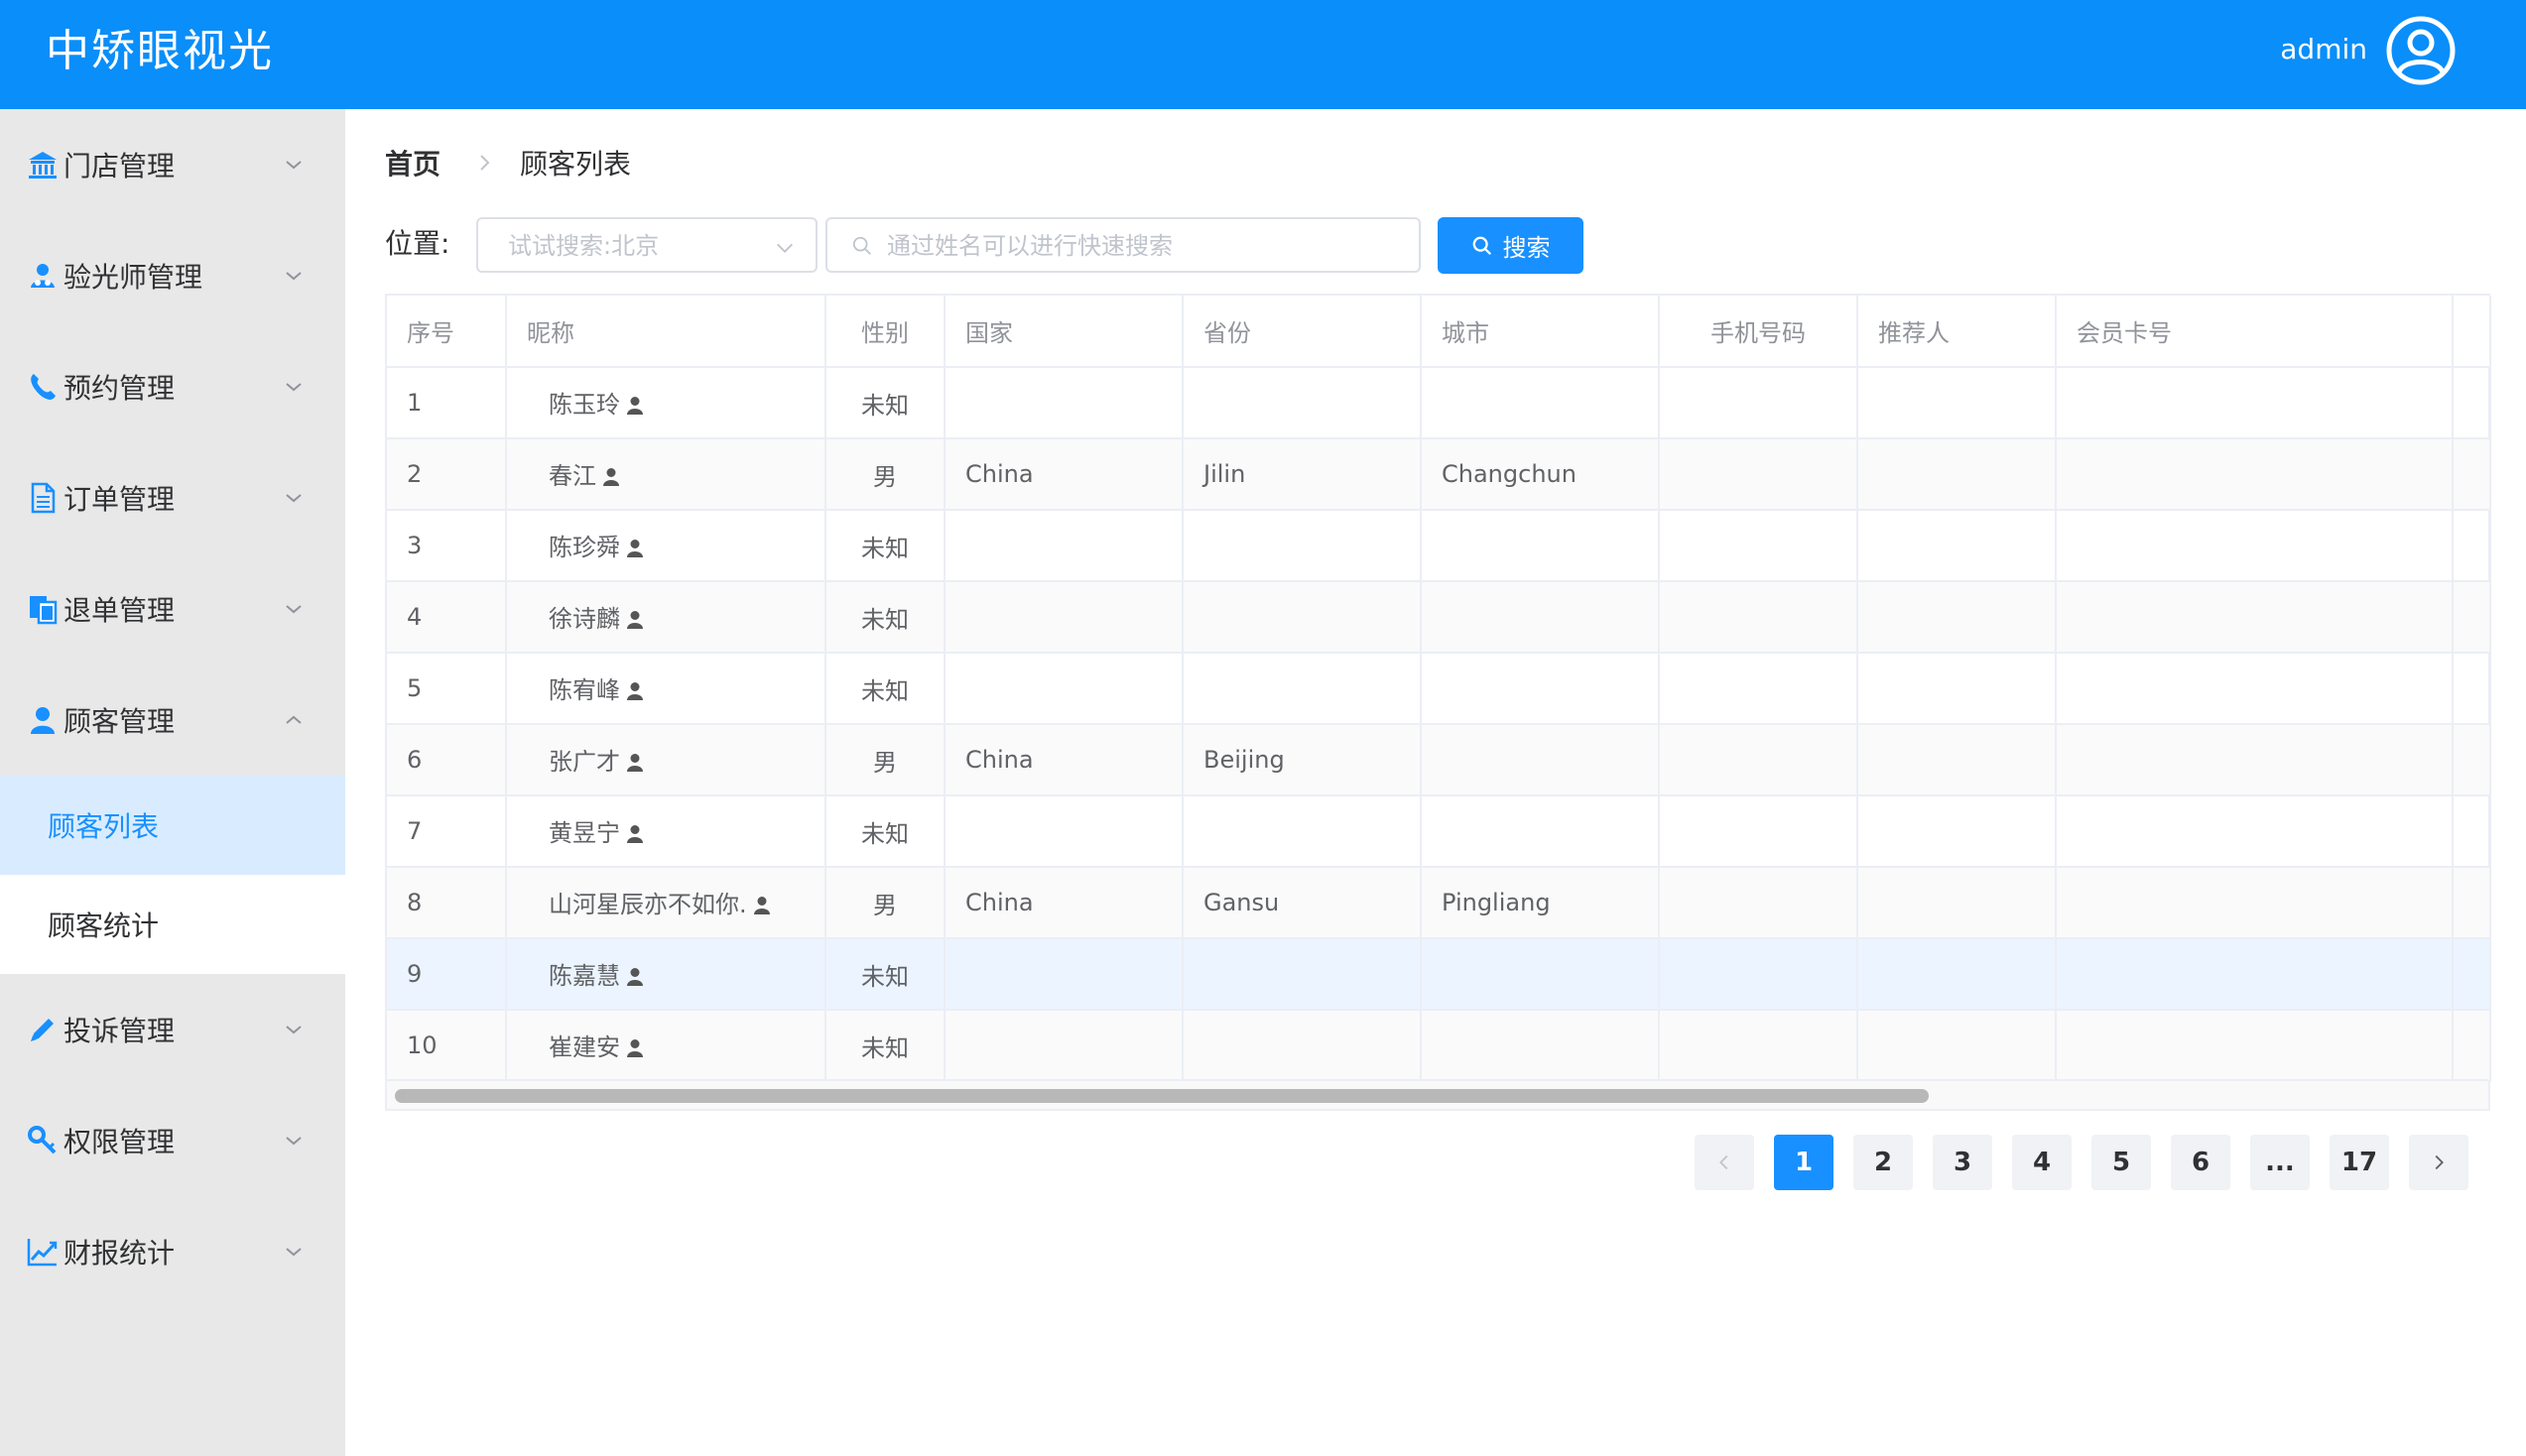 This screenshot has height=1456, width=2526. What do you see at coordinates (1540, 903) in the screenshot?
I see `cell-city: Pingliang` at bounding box center [1540, 903].